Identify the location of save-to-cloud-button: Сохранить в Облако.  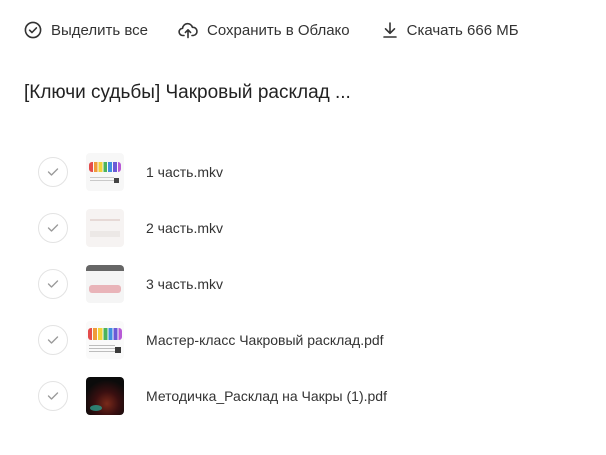
(264, 30).